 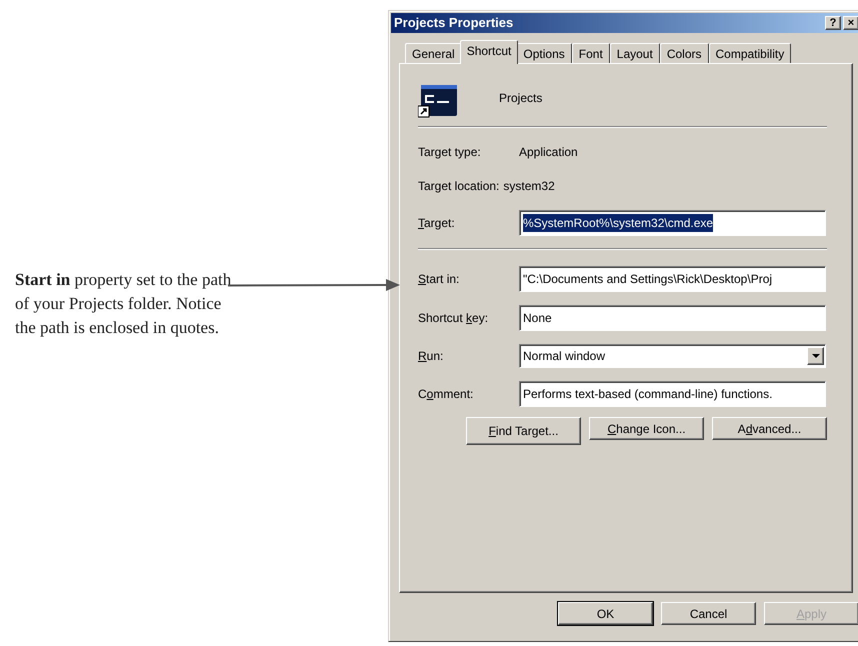 I want to click on info-value: system32, so click(x=529, y=186).